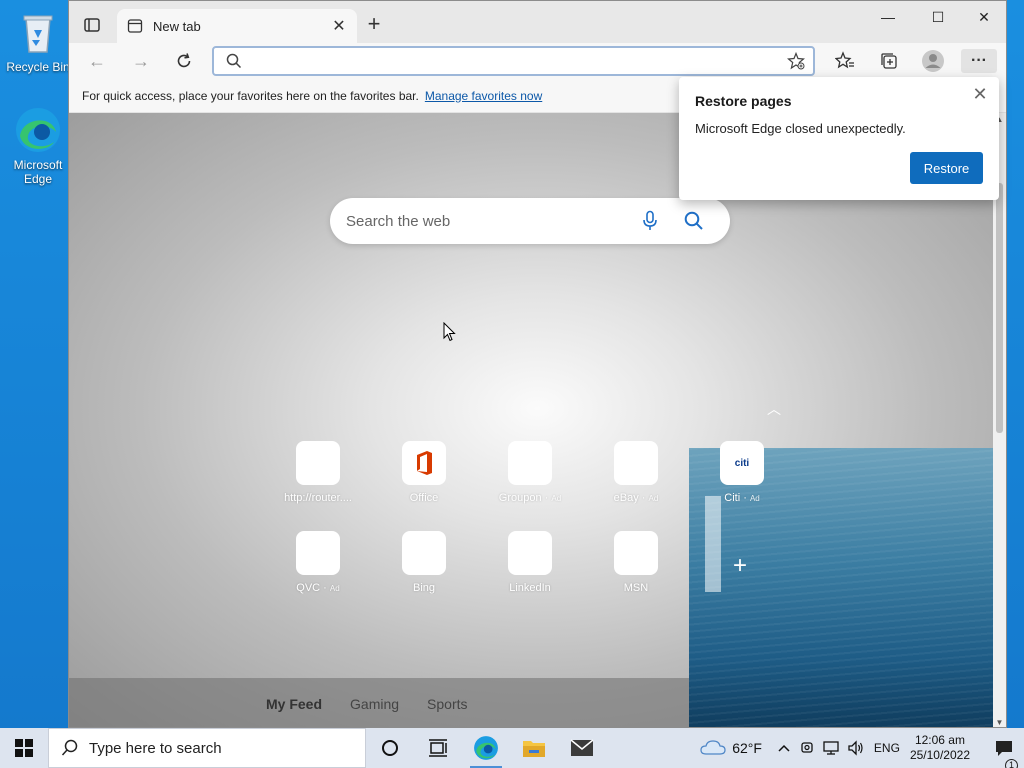 The image size is (1024, 768). Describe the element at coordinates (888, 17) in the screenshot. I see `minimize-icon: —` at that location.